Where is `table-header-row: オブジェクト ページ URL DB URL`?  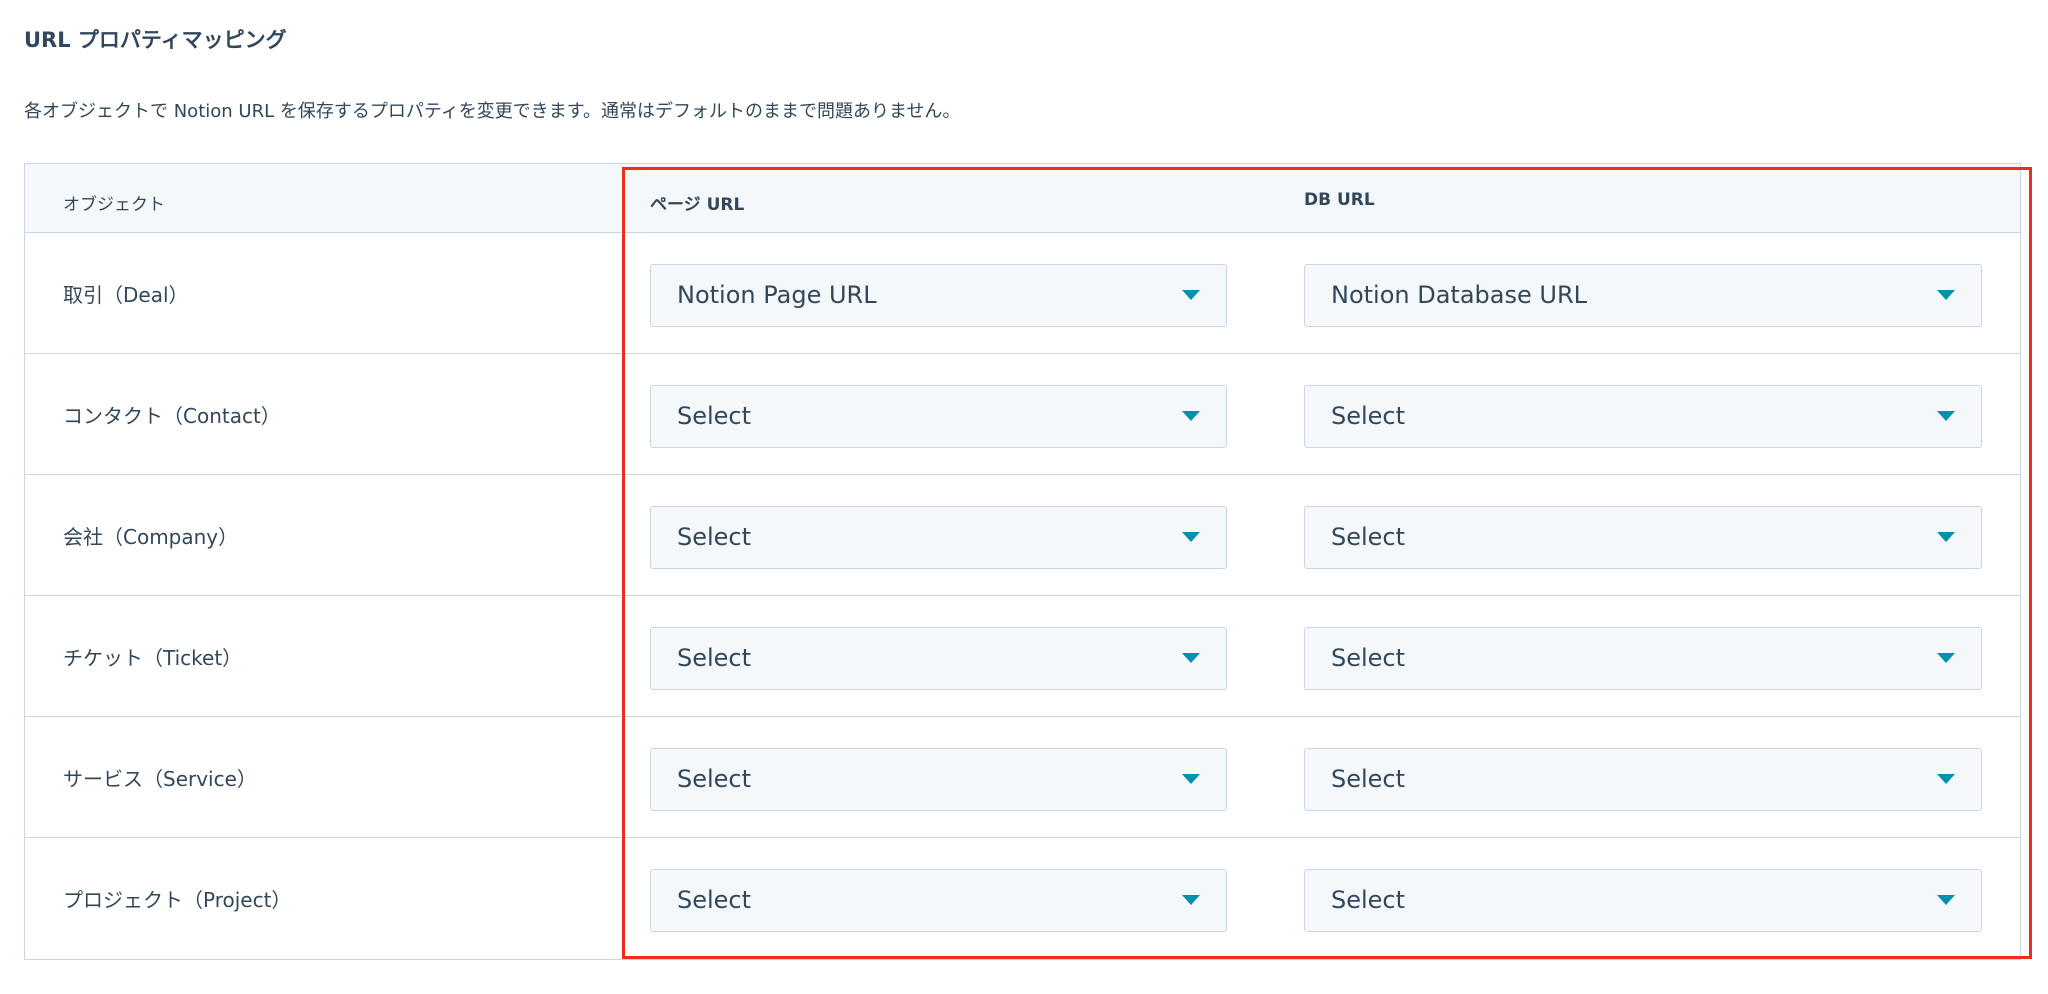
table-header-row: オブジェクト ページ URL DB URL is located at coordinates (1022, 198).